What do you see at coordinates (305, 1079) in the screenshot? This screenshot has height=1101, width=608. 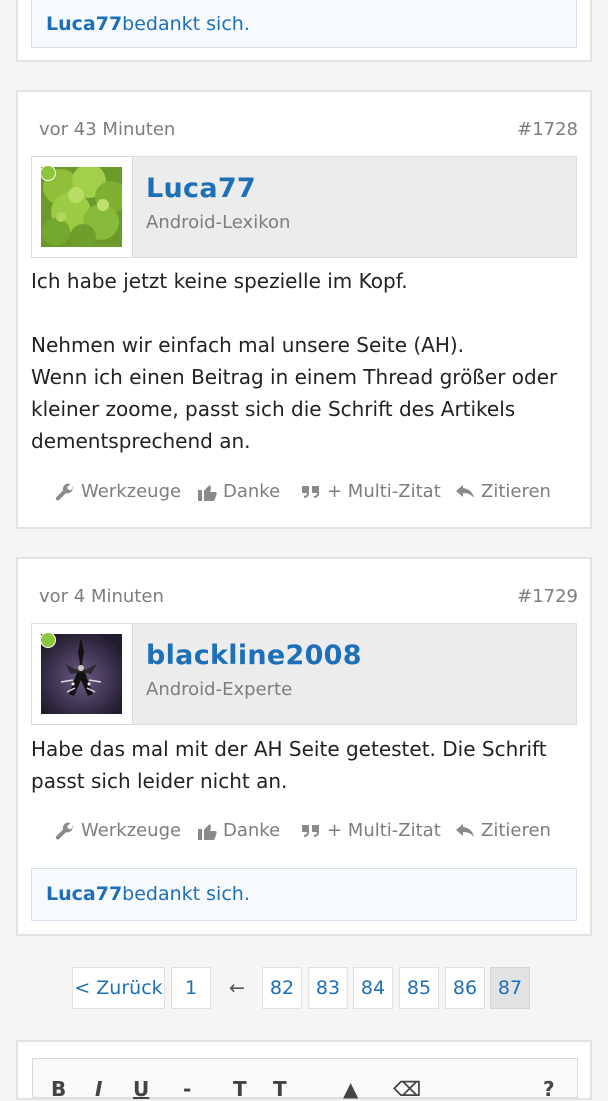 I see `editor-toolbar: B I U - T T ▲ ⌫ ?` at bounding box center [305, 1079].